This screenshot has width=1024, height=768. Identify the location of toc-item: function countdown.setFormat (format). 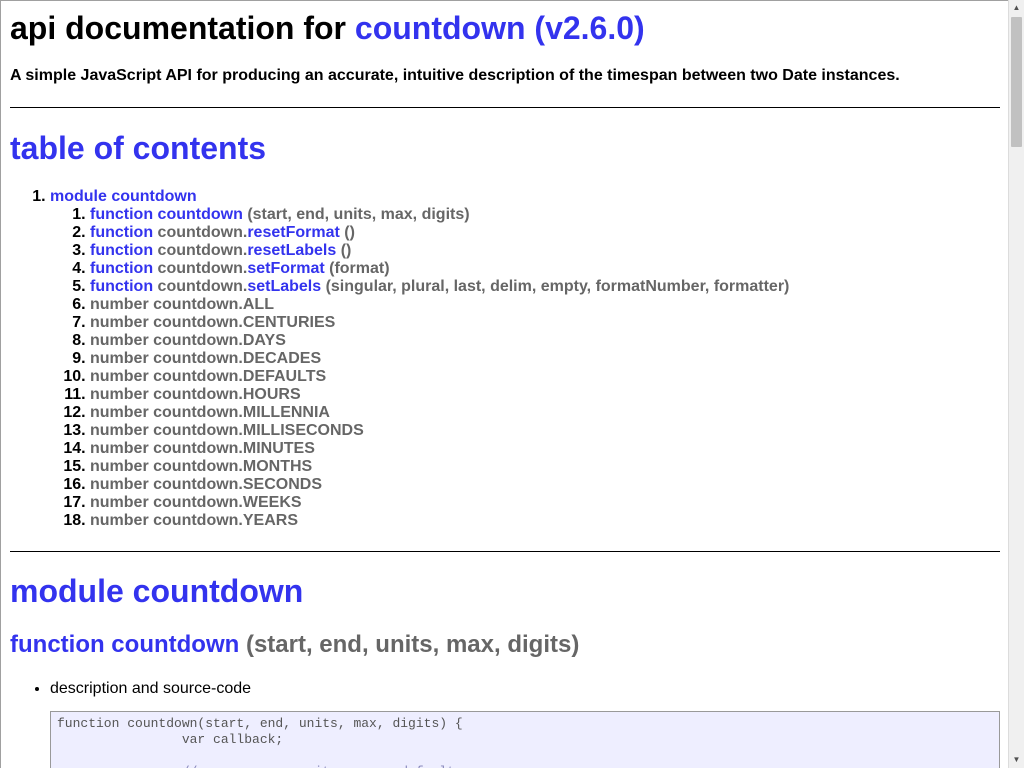
(439, 269).